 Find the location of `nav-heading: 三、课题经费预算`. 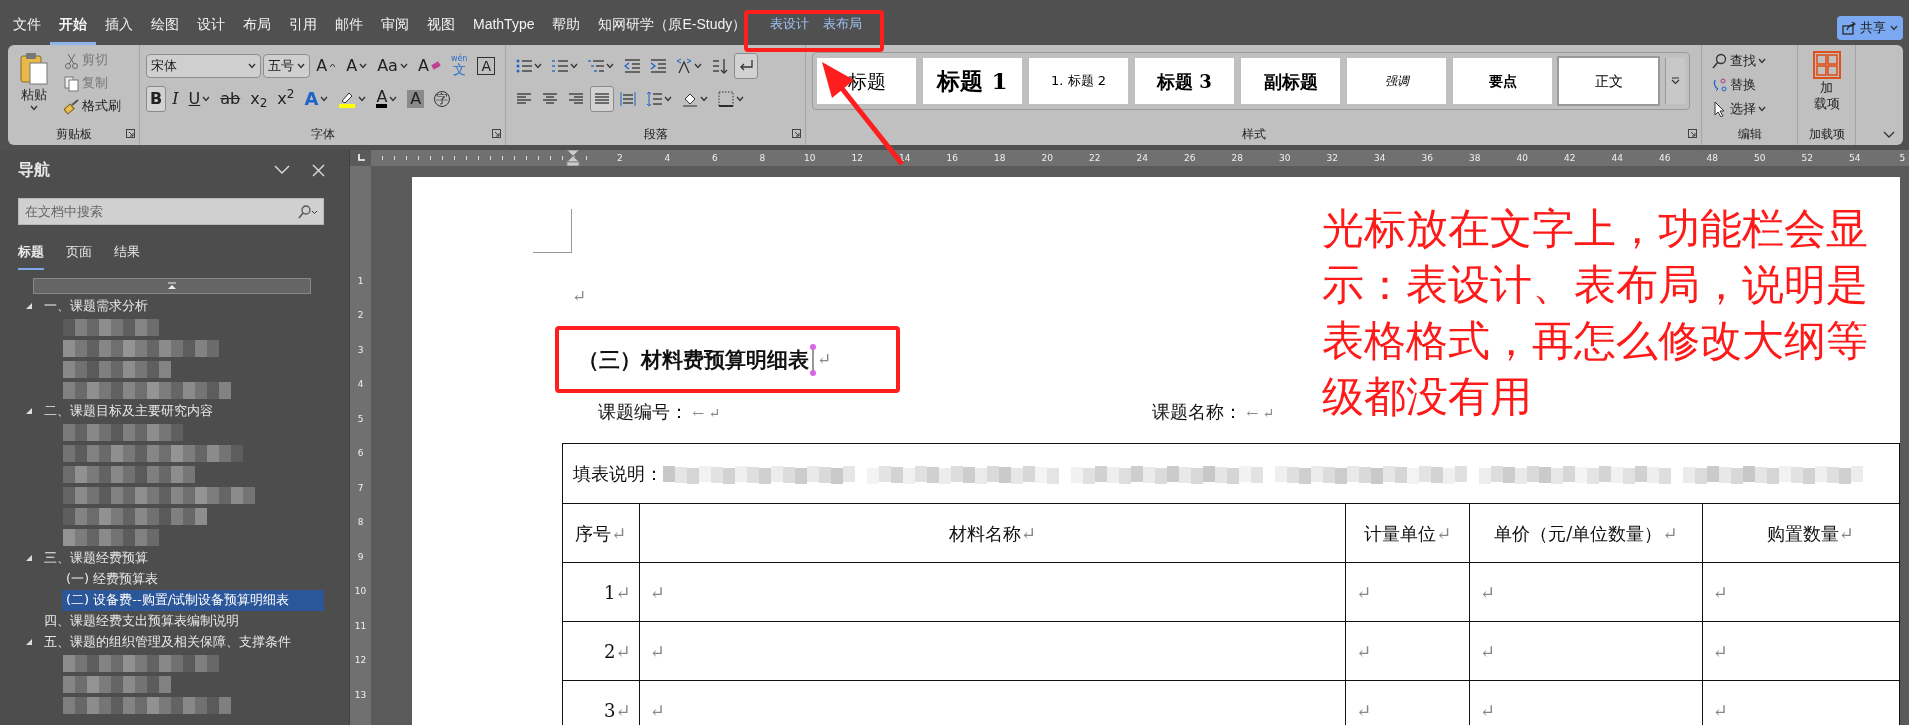

nav-heading: 三、课题经费预算 is located at coordinates (96, 558).